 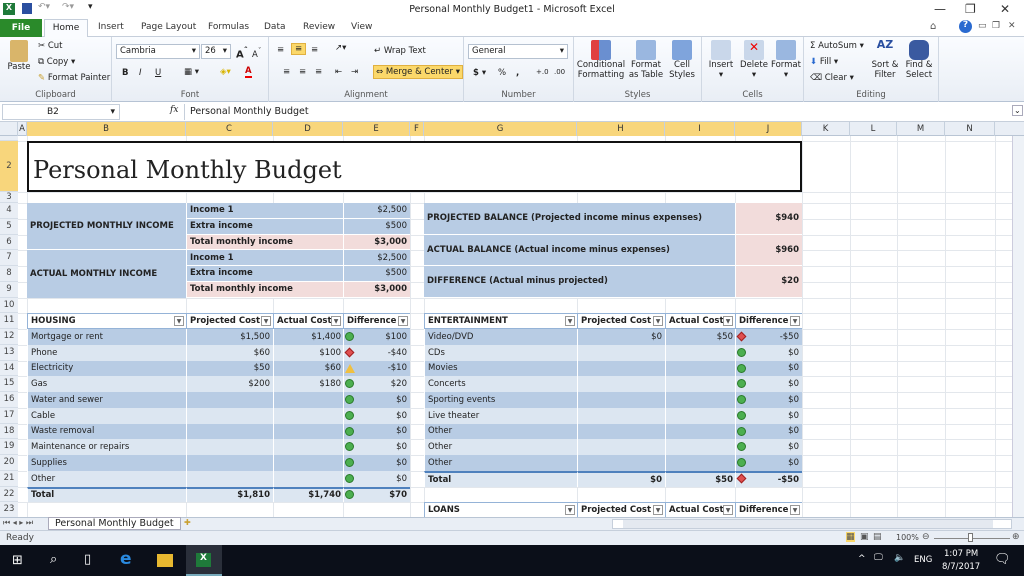 What do you see at coordinates (621, 509) in the screenshot?
I see `loans-header-1: Projected Cost` at bounding box center [621, 509].